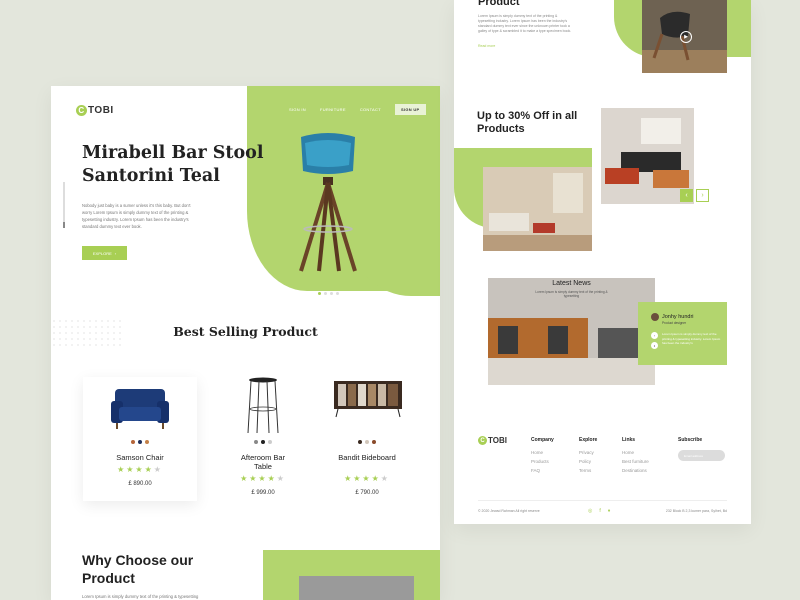 The width and height of the screenshot is (800, 600). Describe the element at coordinates (64, 225) in the screenshot. I see `vertical-slider-indicator` at that location.